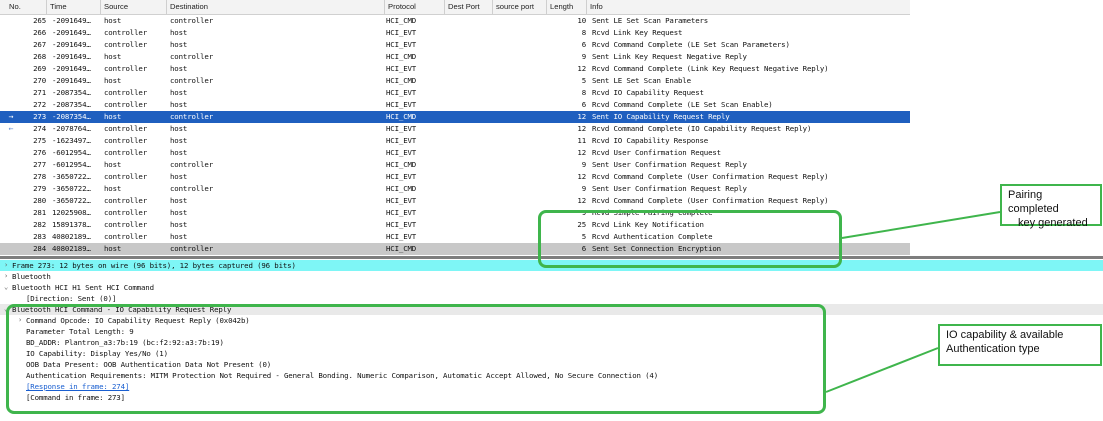 The width and height of the screenshot is (1103, 421). What do you see at coordinates (1053, 223) in the screenshot?
I see `pairing-callout-line2: key generated` at bounding box center [1053, 223].